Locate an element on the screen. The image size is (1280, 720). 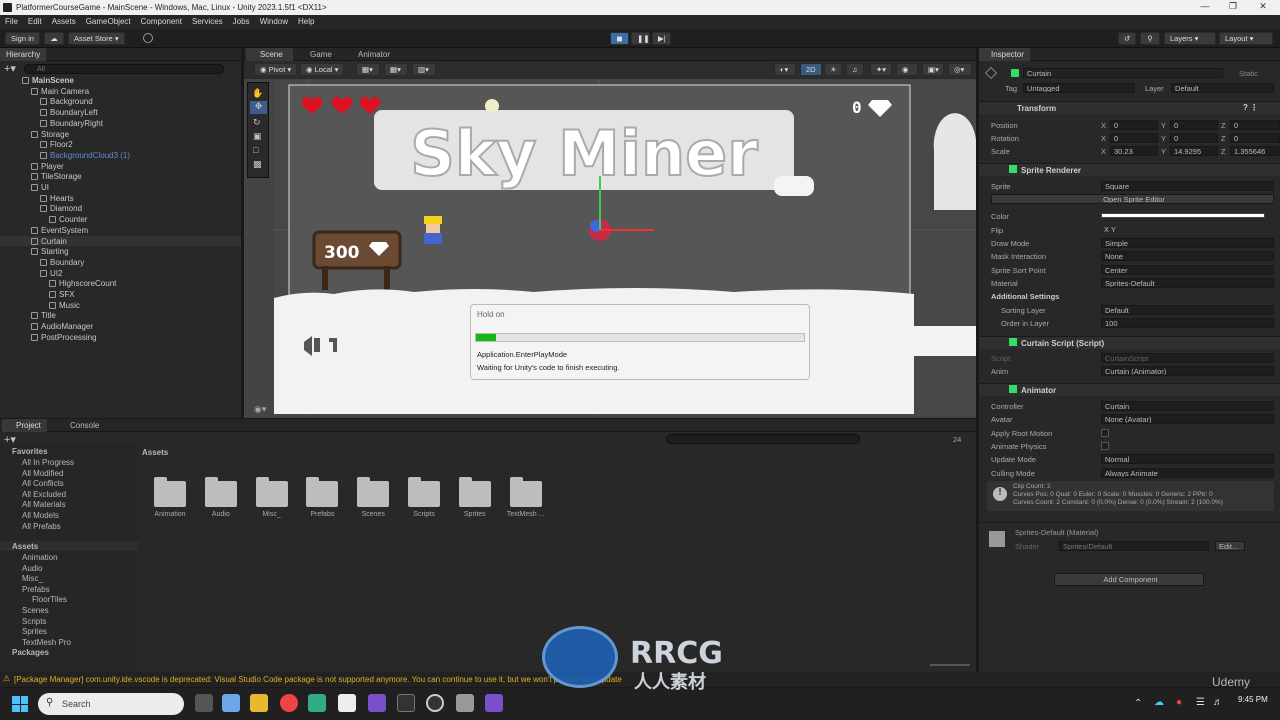
draw-mode-field: Simple is located at coordinates (1187, 243).